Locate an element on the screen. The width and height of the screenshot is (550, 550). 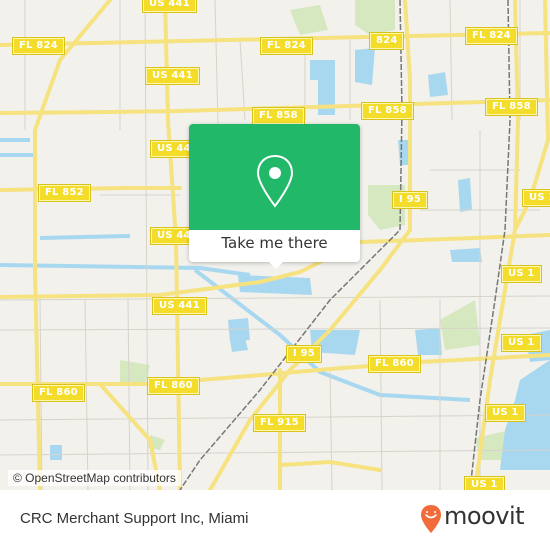
road-shield: 824 is located at coordinates (386, 41).